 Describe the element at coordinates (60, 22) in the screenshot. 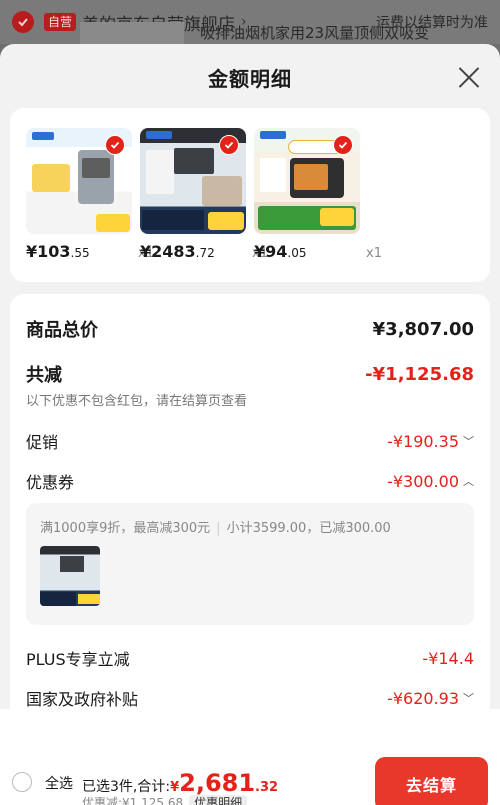

I see `self-operated-tag: 自营` at that location.